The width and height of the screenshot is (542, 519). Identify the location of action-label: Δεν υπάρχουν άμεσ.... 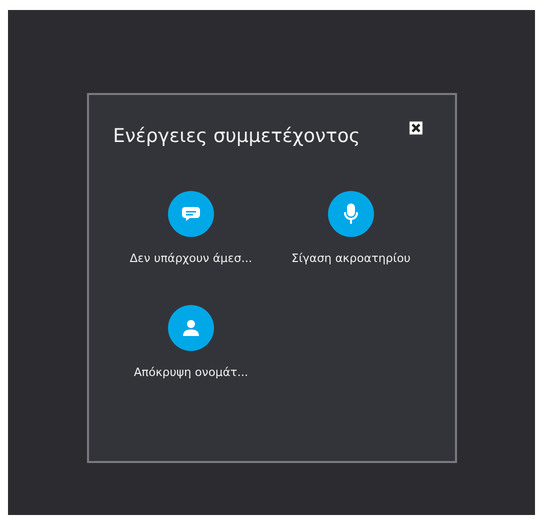
(191, 258).